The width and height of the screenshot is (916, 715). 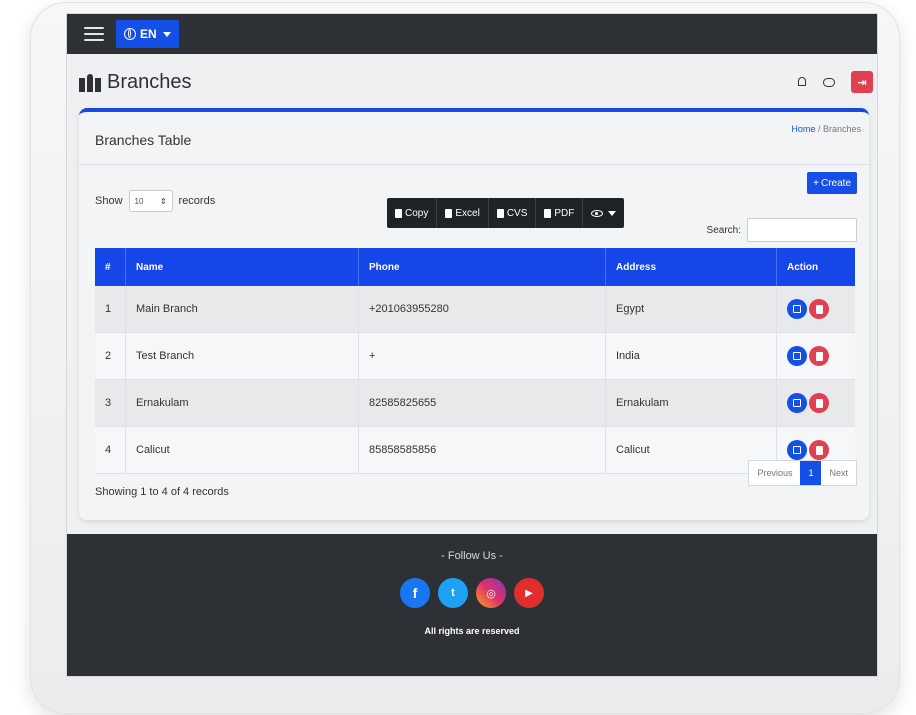 What do you see at coordinates (482, 403) in the screenshot?
I see `branch-phone: 82585825655` at bounding box center [482, 403].